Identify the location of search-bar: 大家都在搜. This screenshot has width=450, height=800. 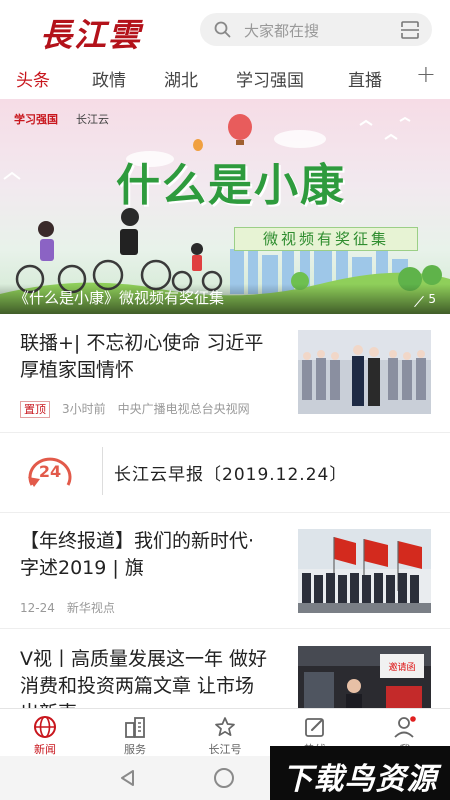
(316, 29).